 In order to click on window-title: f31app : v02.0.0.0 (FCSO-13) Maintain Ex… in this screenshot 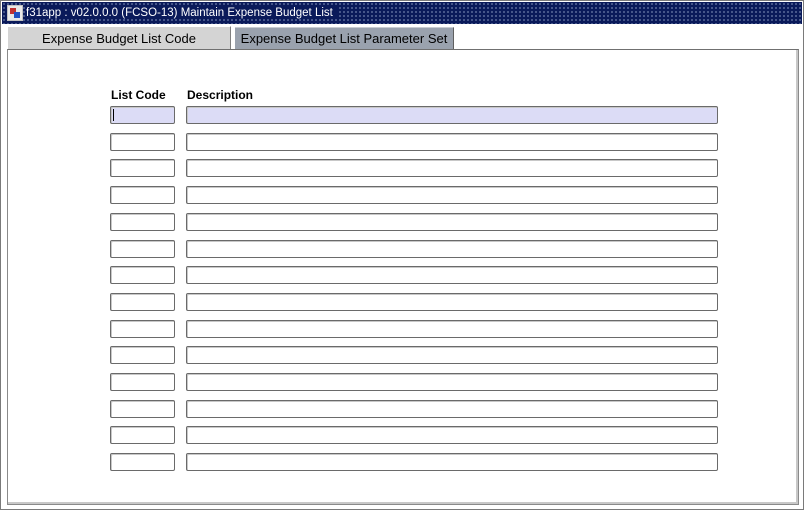, I will do `click(182, 13)`.